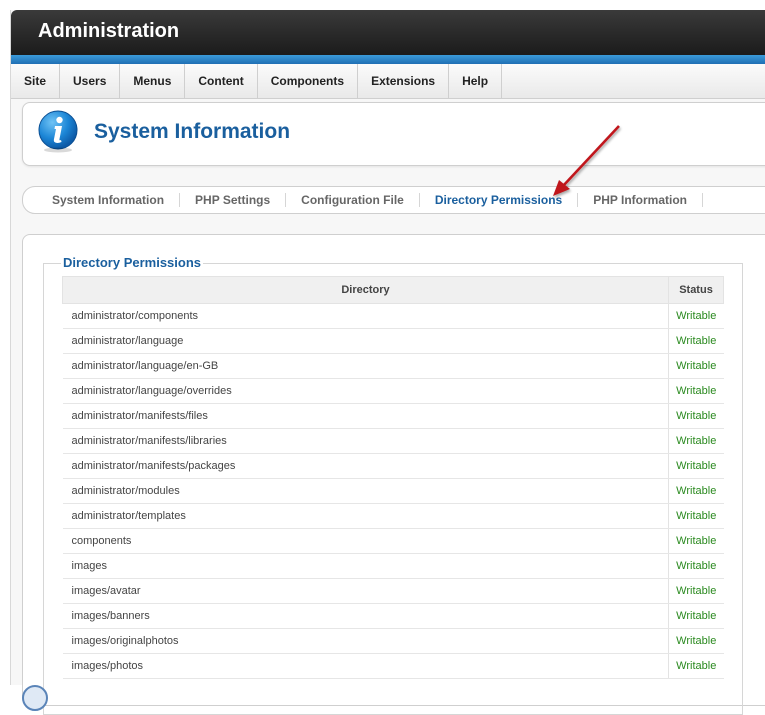  Describe the element at coordinates (696, 290) in the screenshot. I see `column-header-status: Status` at that location.